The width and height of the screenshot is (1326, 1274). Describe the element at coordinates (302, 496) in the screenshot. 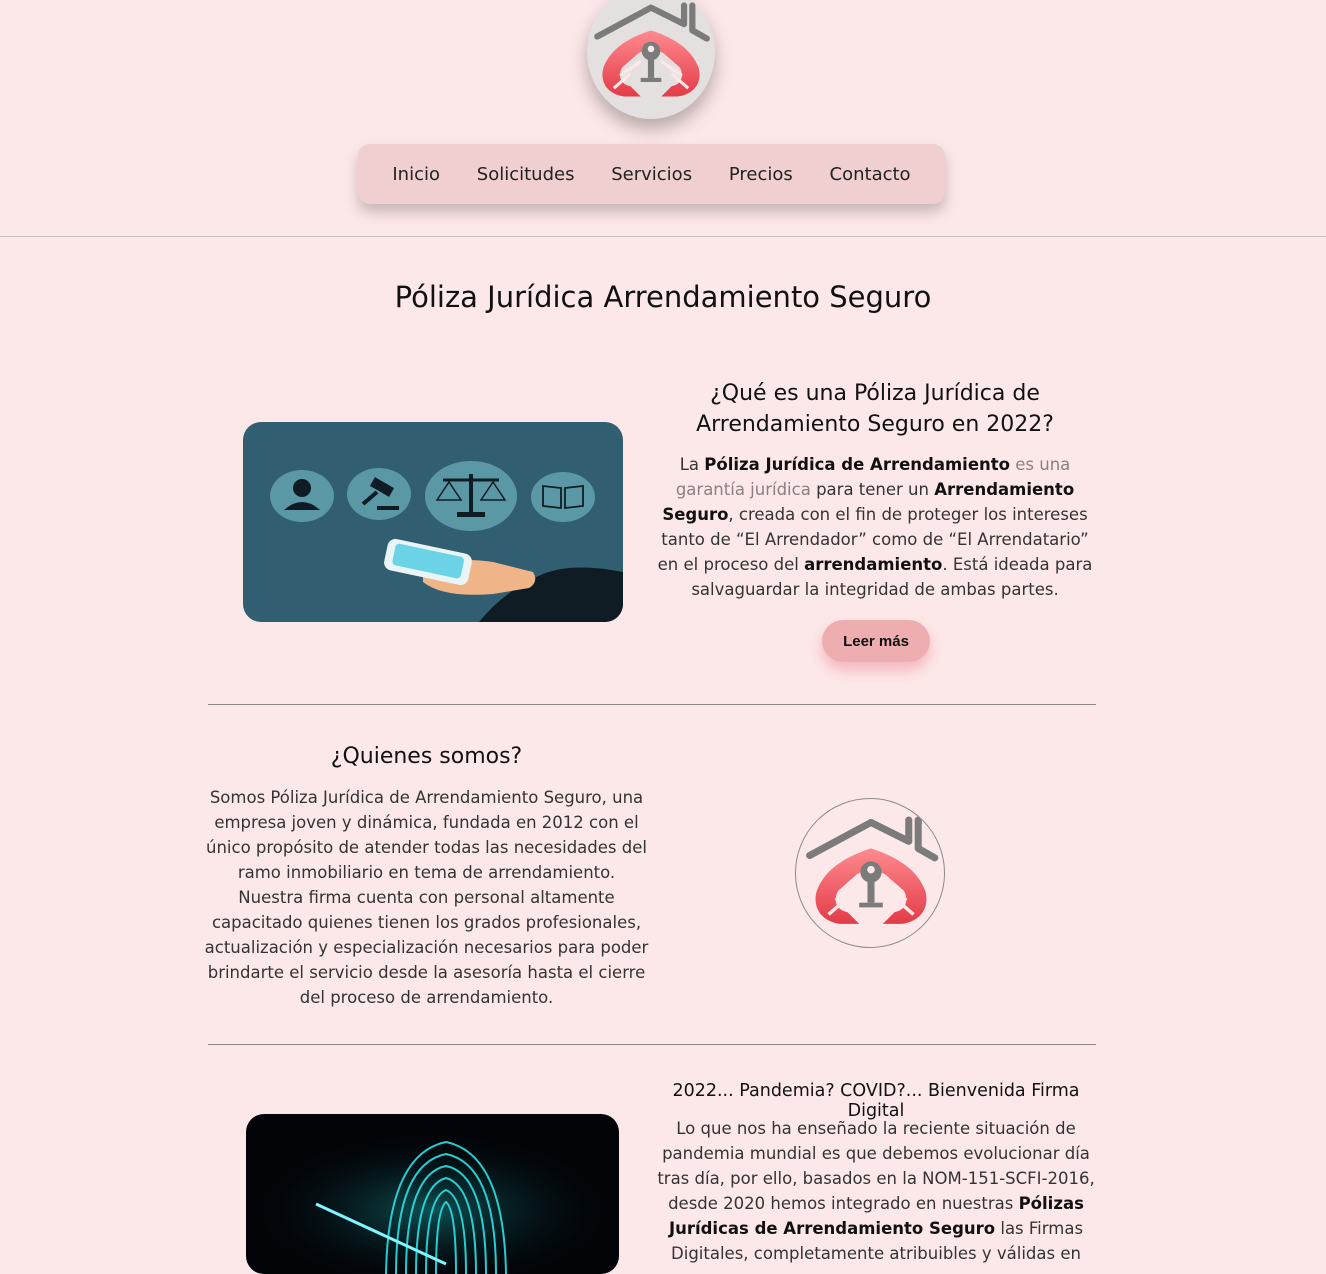

I see `user-icon` at that location.